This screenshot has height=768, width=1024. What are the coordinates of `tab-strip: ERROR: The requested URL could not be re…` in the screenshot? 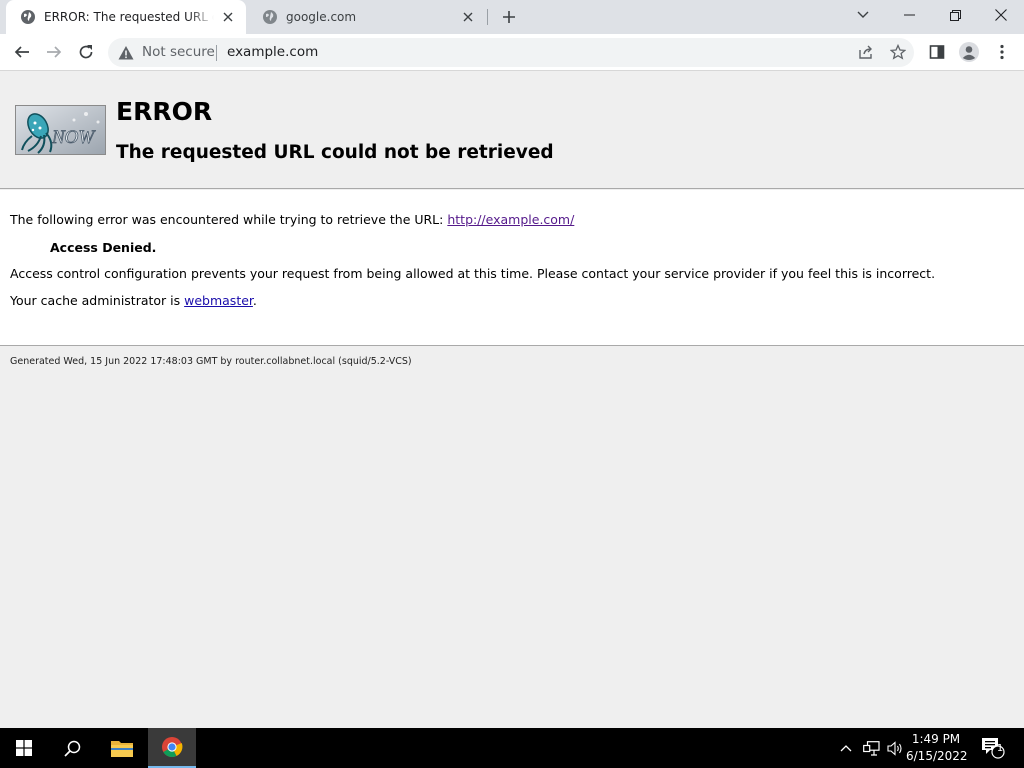 It's located at (512, 17).